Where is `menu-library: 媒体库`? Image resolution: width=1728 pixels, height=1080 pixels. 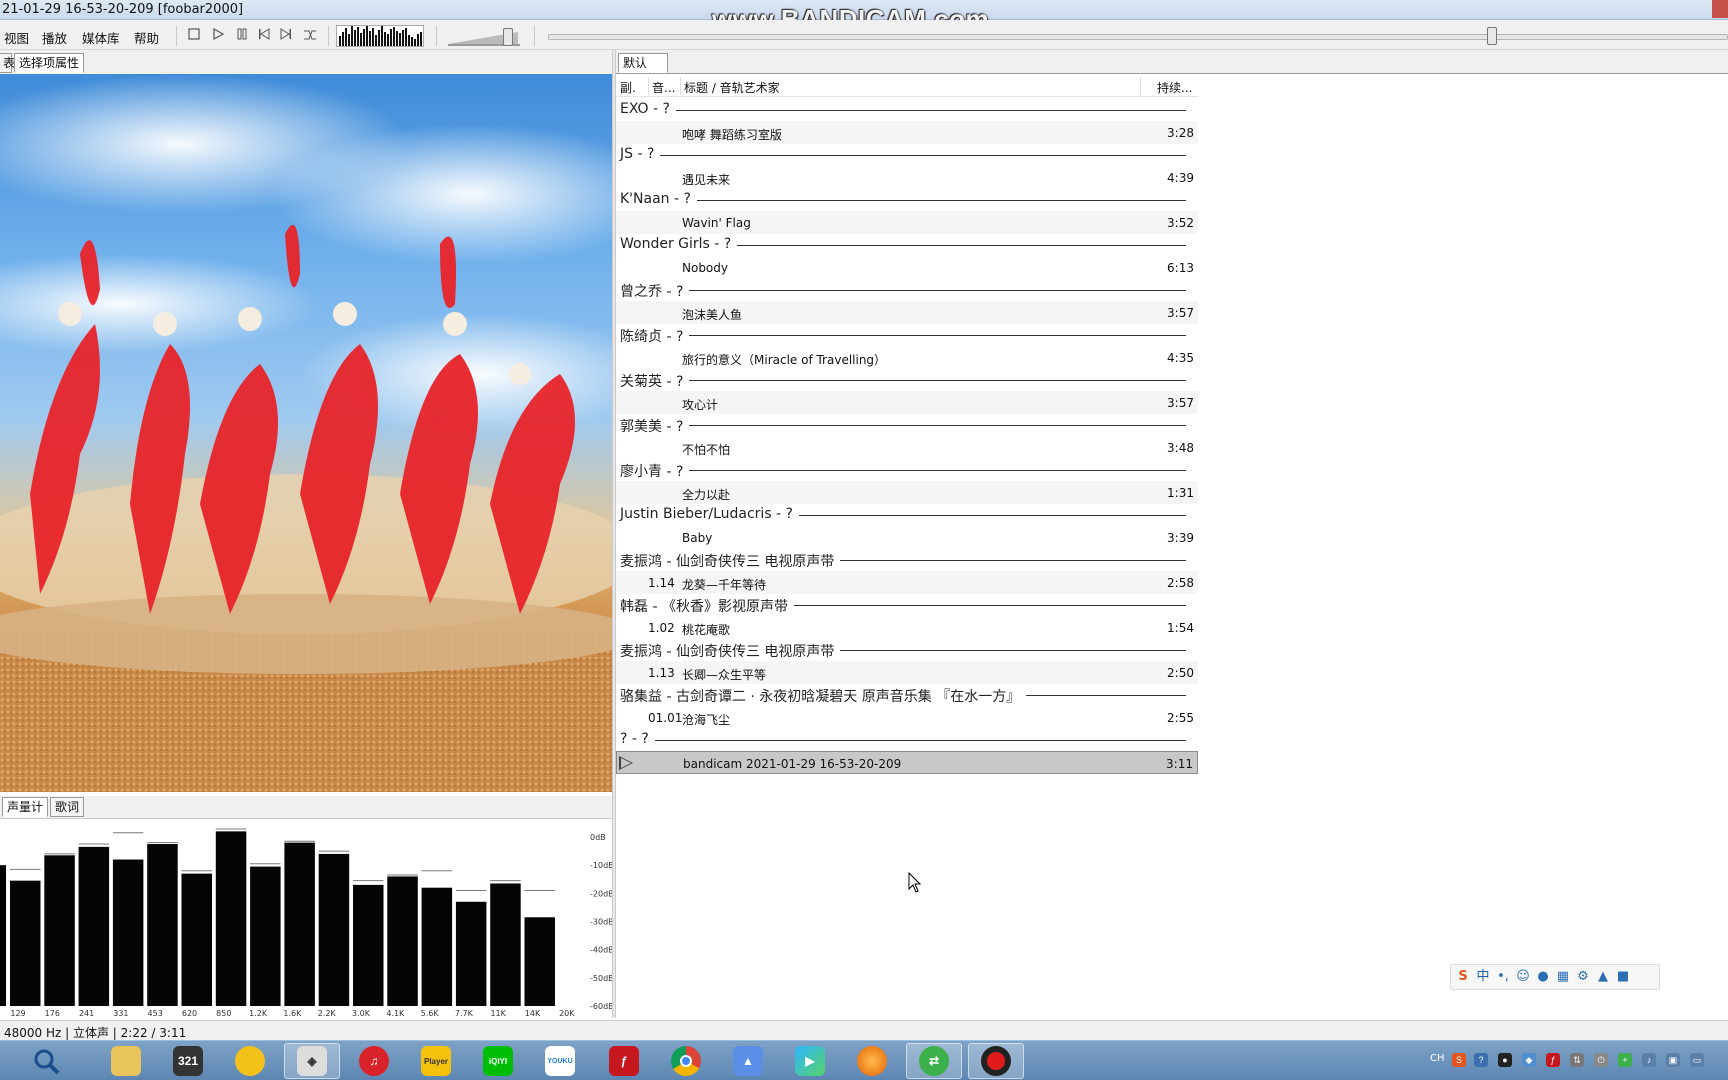
menu-library: 媒体库 is located at coordinates (101, 37).